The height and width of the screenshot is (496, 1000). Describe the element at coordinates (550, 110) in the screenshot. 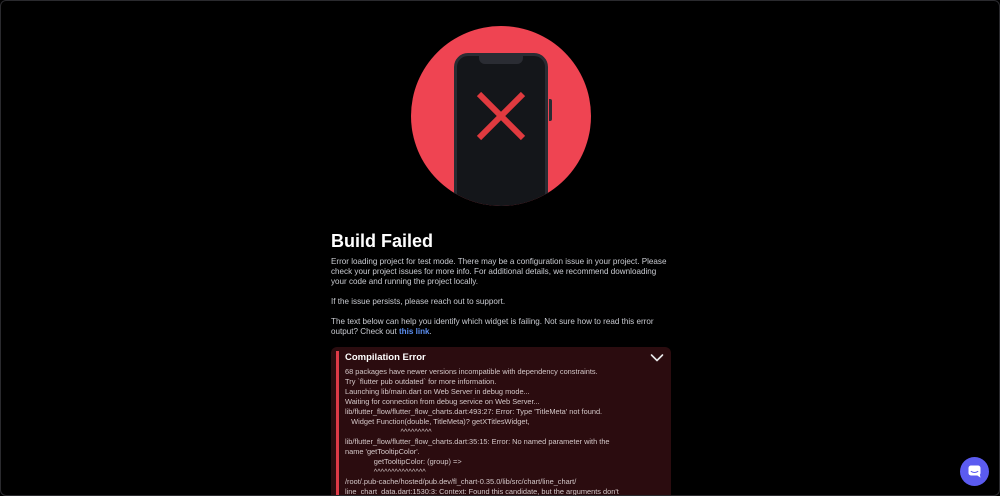

I see `phone-side-button` at that location.